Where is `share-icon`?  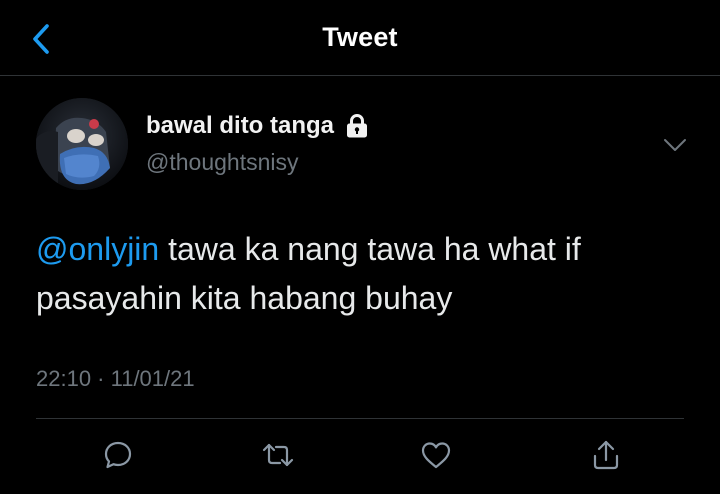 share-icon is located at coordinates (606, 455).